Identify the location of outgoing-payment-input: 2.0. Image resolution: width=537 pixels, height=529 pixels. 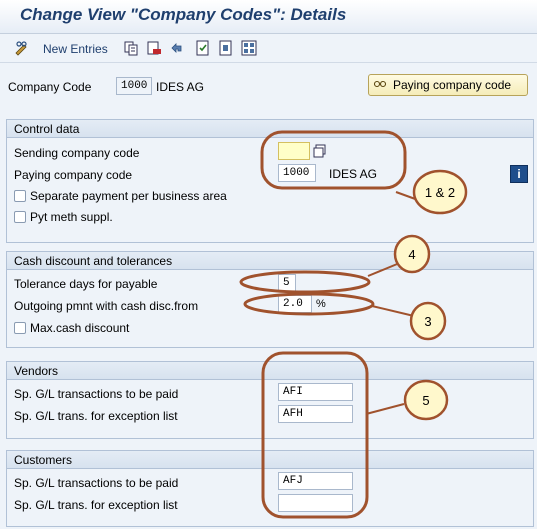
(295, 304).